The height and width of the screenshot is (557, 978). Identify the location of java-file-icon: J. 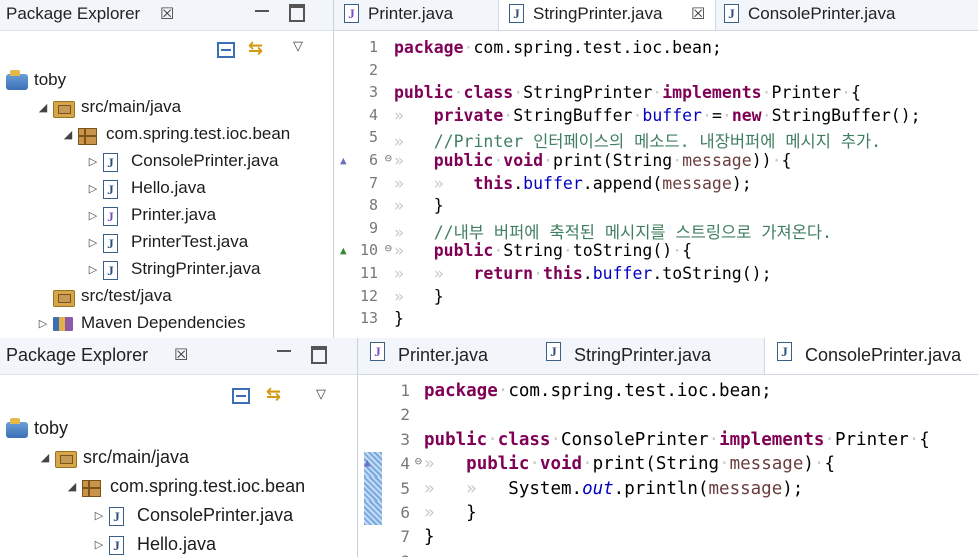
(110, 270).